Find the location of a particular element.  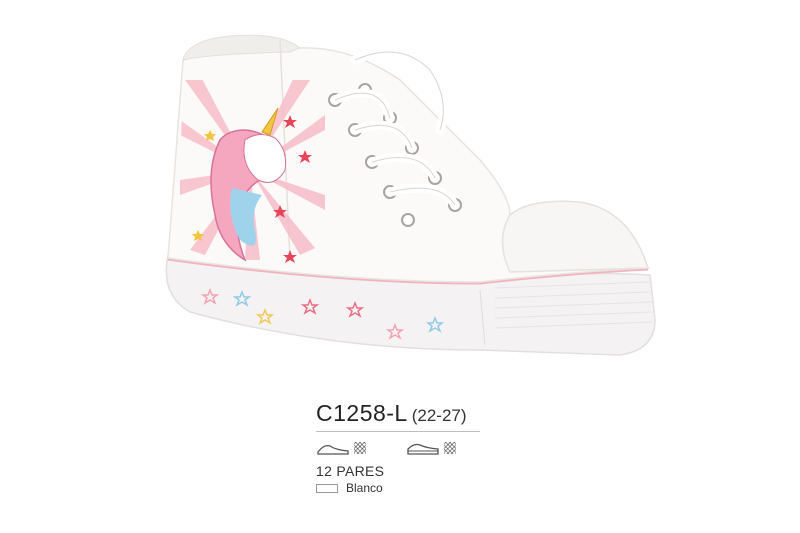

product-info: C1258-L (22-27) 12 PARES Blanco is located at coordinates (406, 447).